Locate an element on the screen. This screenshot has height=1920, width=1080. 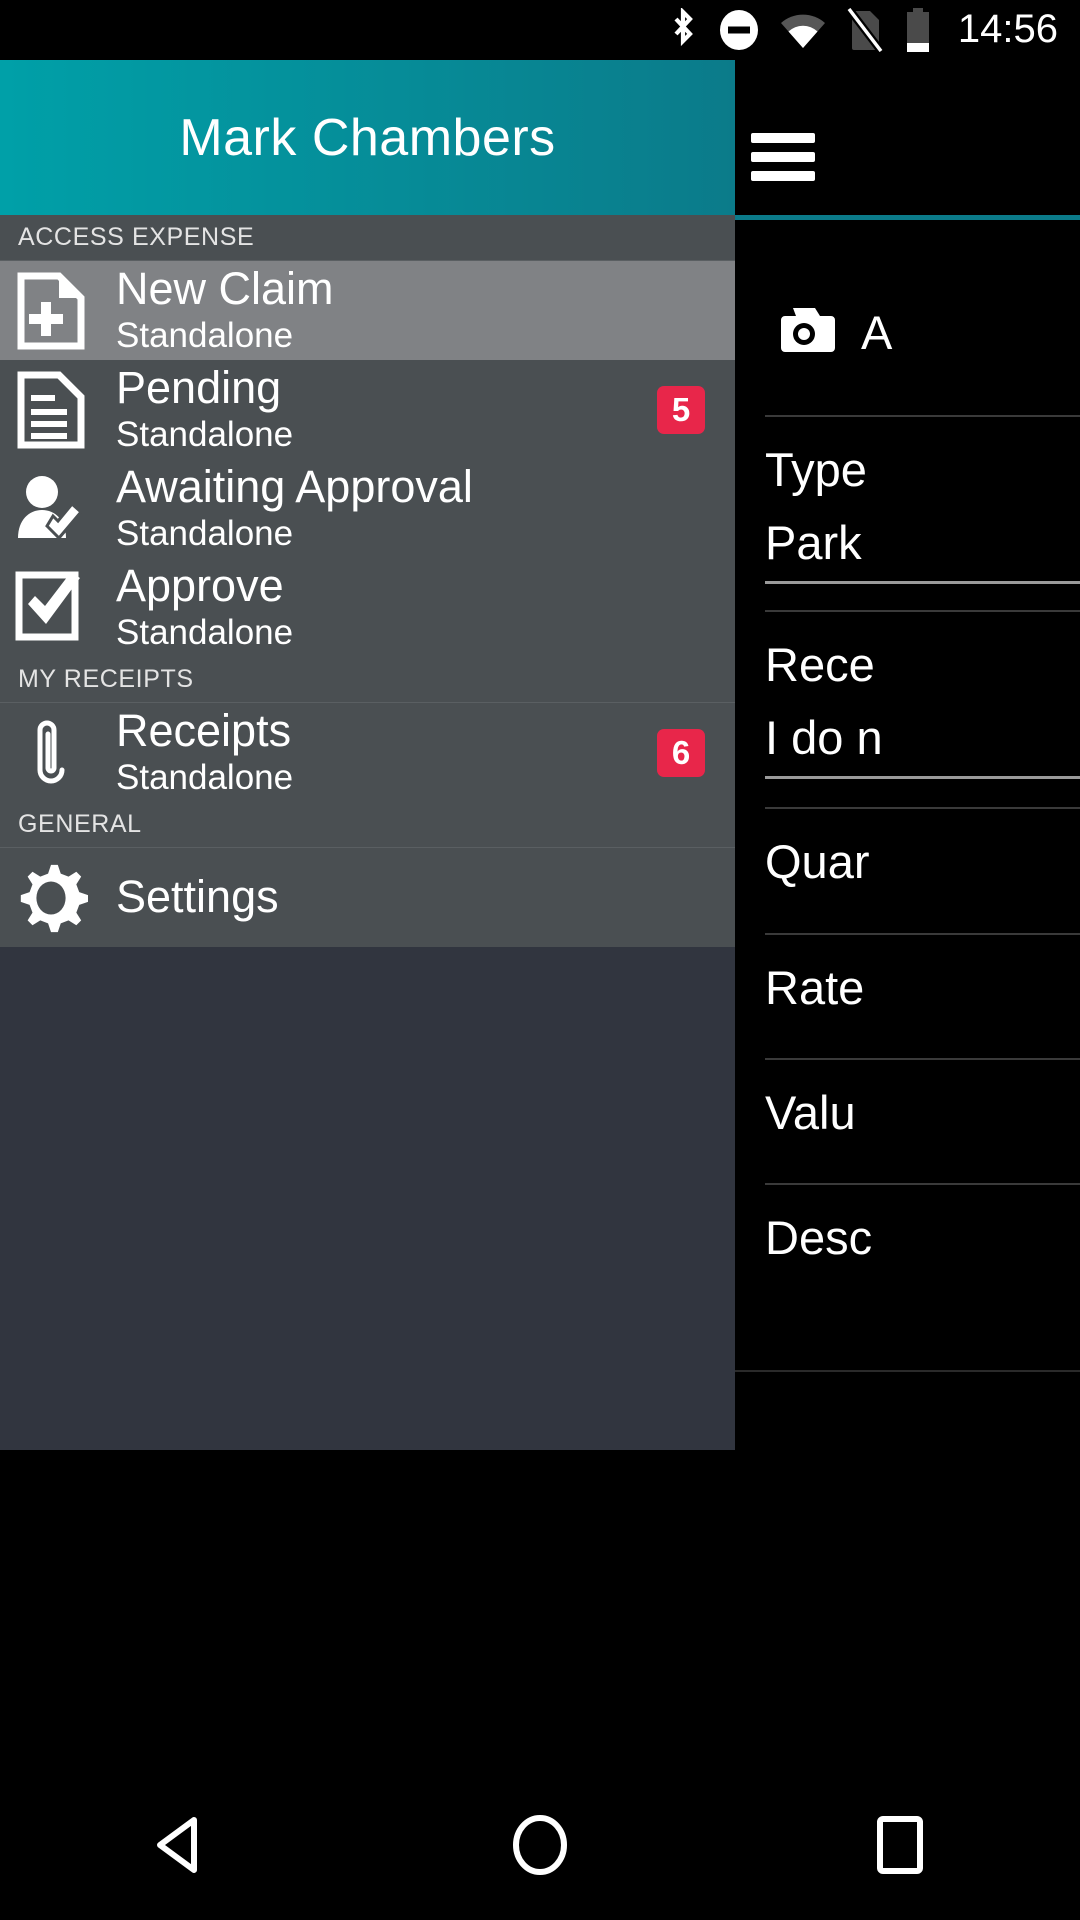
sidebar-item-title: Pending is located at coordinates (199, 387).